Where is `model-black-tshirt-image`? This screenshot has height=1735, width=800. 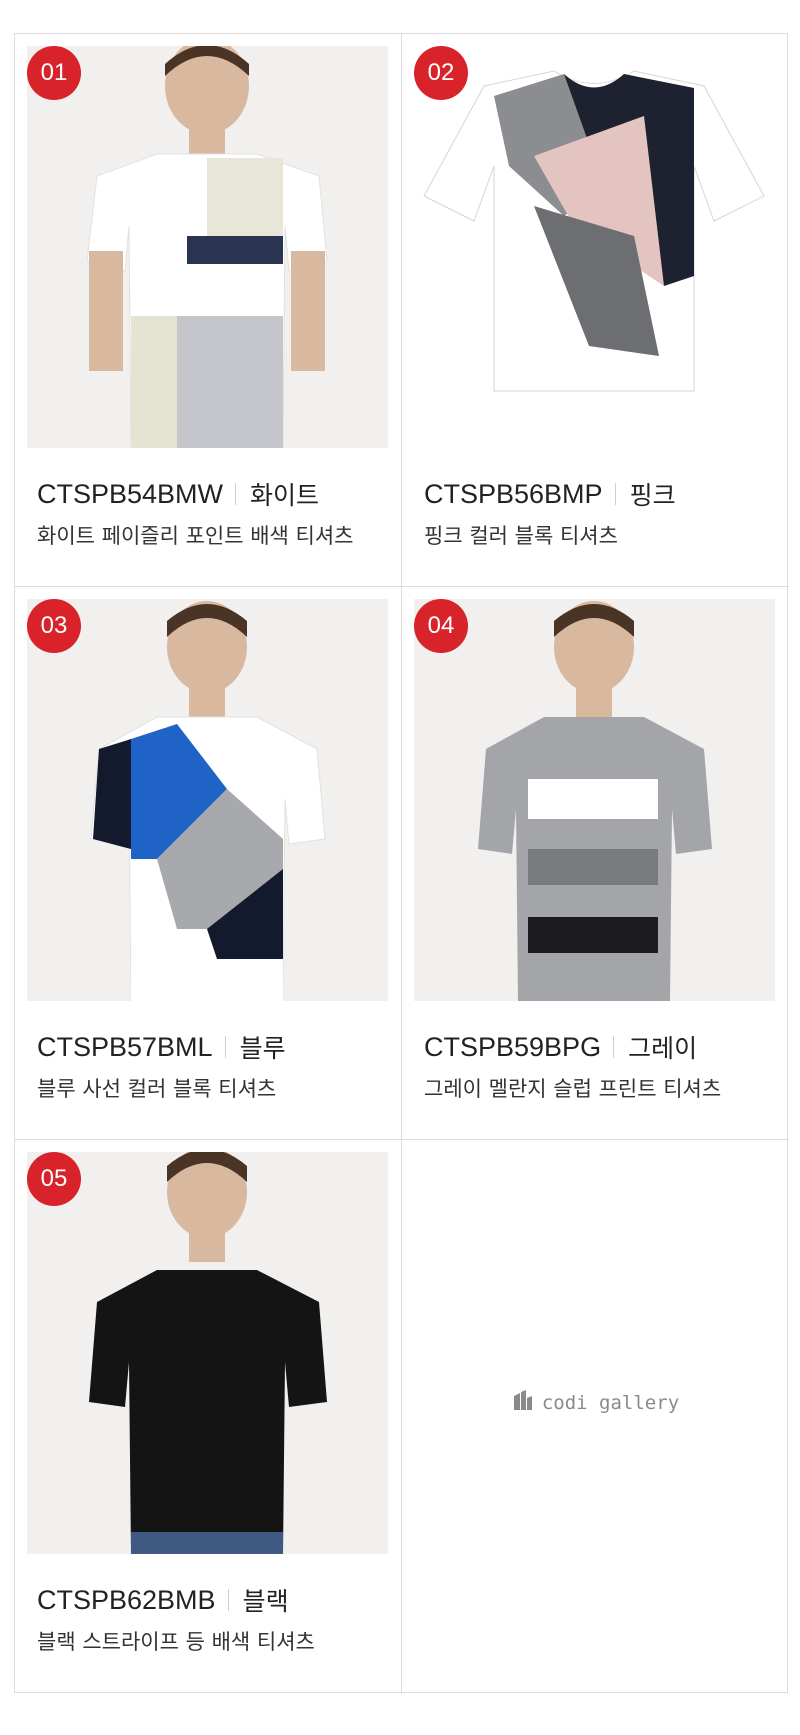
model-black-tshirt-image is located at coordinates (207, 1353).